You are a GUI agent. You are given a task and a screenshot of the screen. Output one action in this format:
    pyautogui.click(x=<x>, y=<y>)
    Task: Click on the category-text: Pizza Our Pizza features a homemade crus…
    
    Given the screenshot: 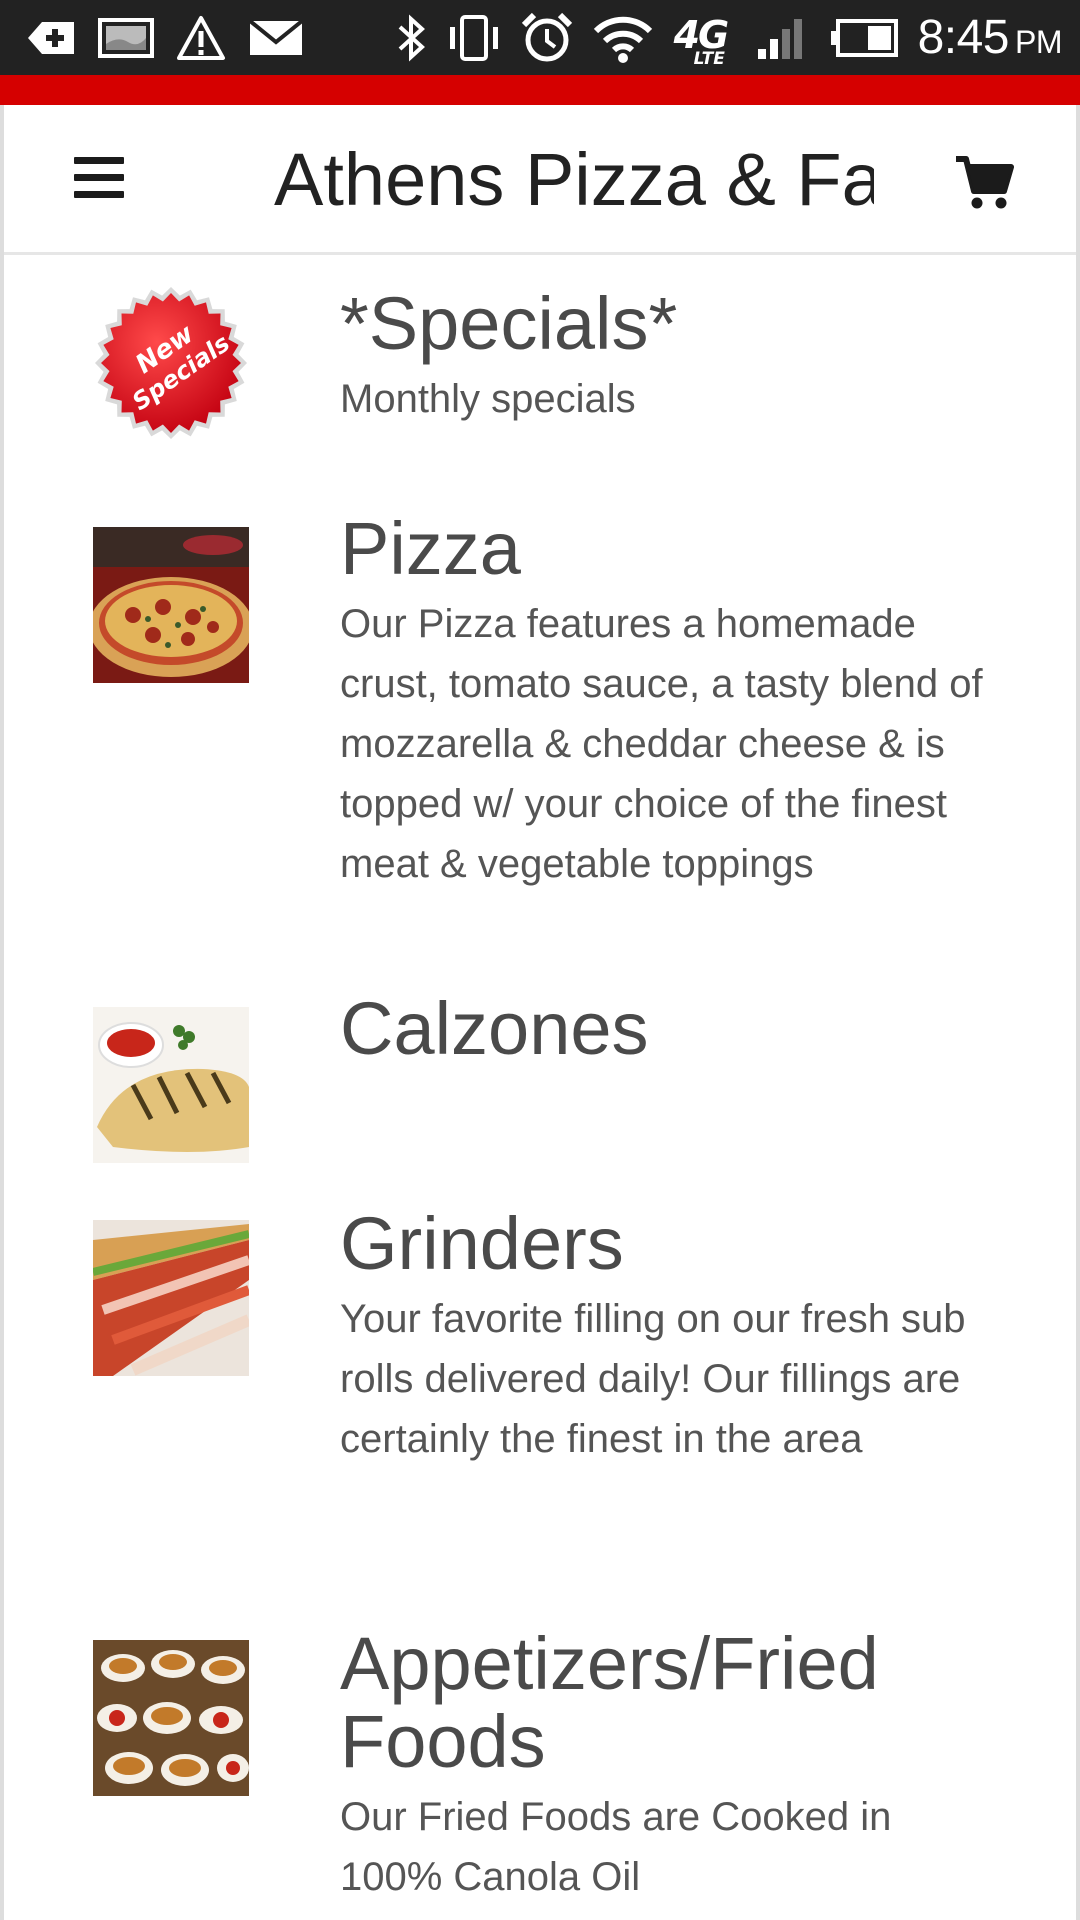 What is the action you would take?
    pyautogui.click(x=670, y=702)
    